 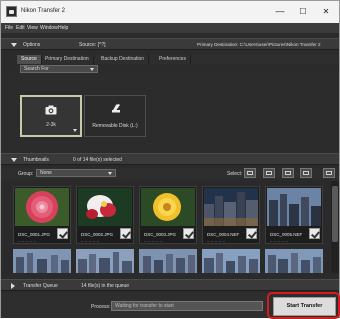 I want to click on source-camera-label: 2-3k, so click(x=51, y=125).